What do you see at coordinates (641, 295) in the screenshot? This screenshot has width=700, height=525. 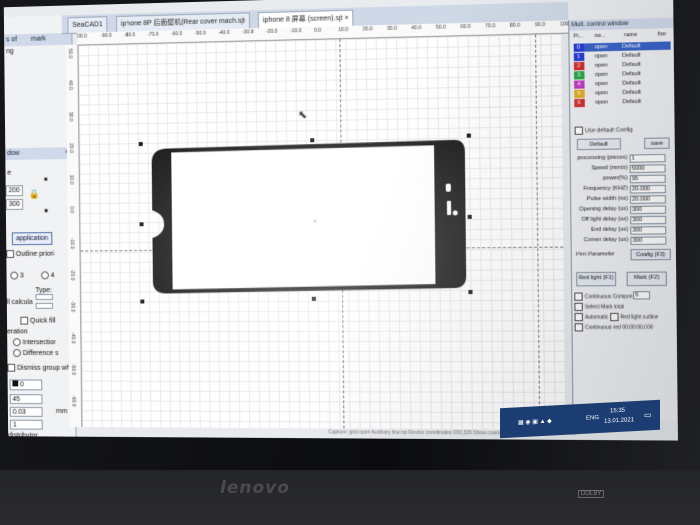 I see `components-field: 5` at bounding box center [641, 295].